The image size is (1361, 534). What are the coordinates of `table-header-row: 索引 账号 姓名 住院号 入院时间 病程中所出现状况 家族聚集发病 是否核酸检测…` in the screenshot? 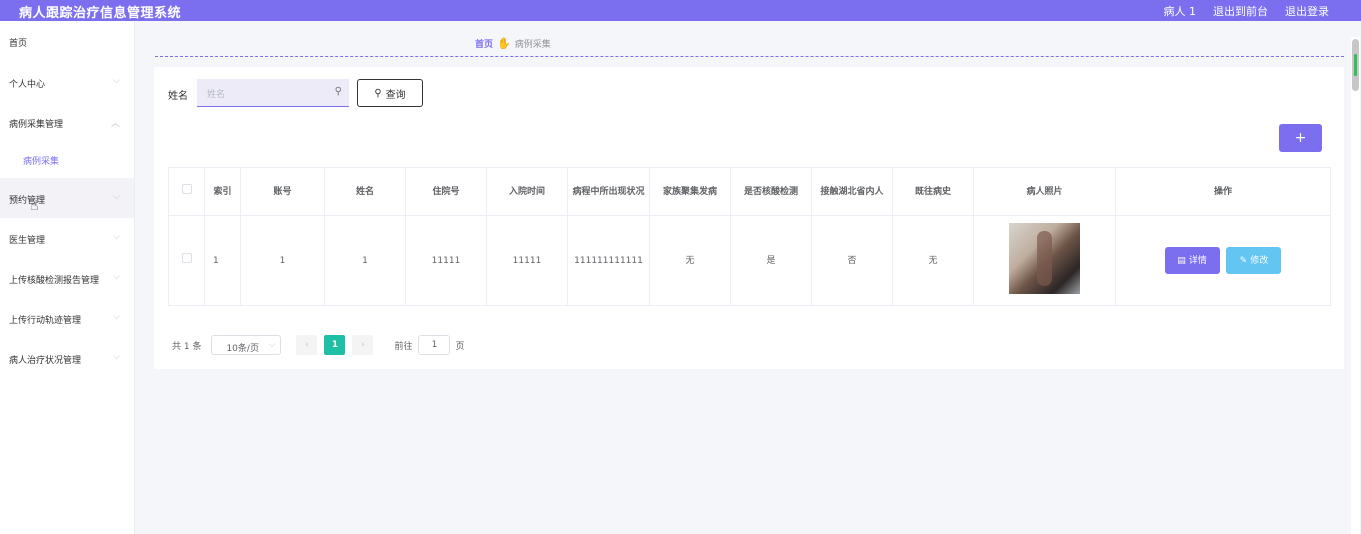 It's located at (749, 191).